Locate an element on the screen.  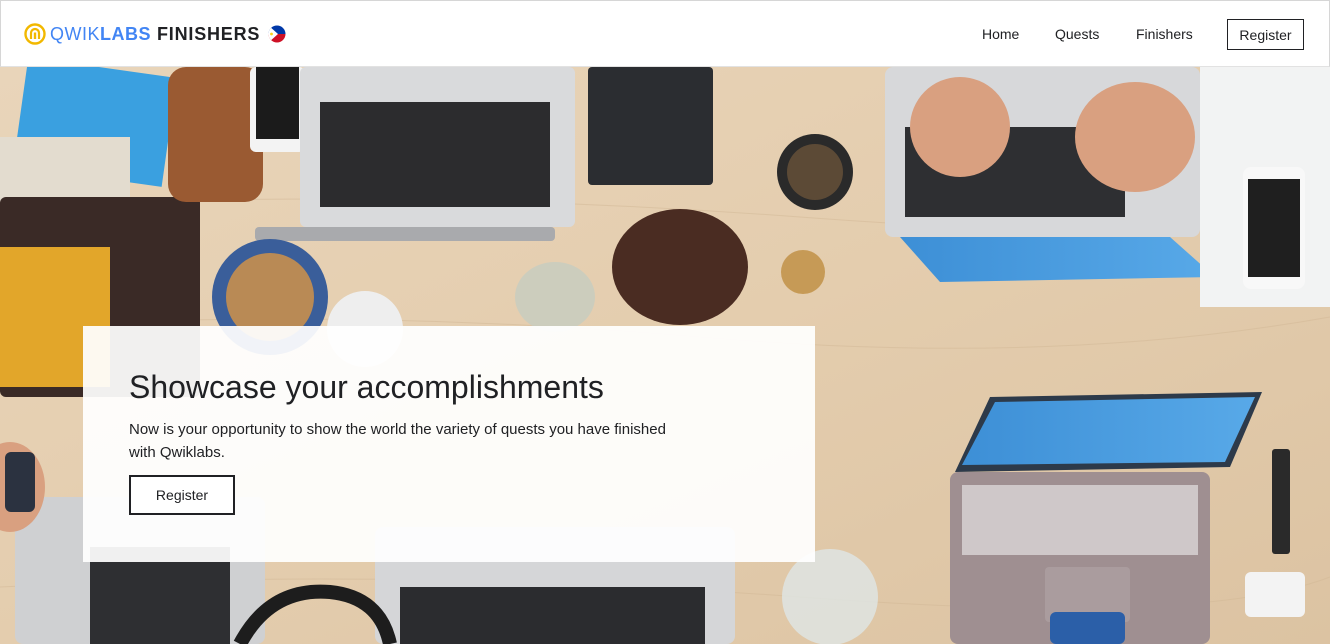
hero-register-button: Register is located at coordinates (182, 495).